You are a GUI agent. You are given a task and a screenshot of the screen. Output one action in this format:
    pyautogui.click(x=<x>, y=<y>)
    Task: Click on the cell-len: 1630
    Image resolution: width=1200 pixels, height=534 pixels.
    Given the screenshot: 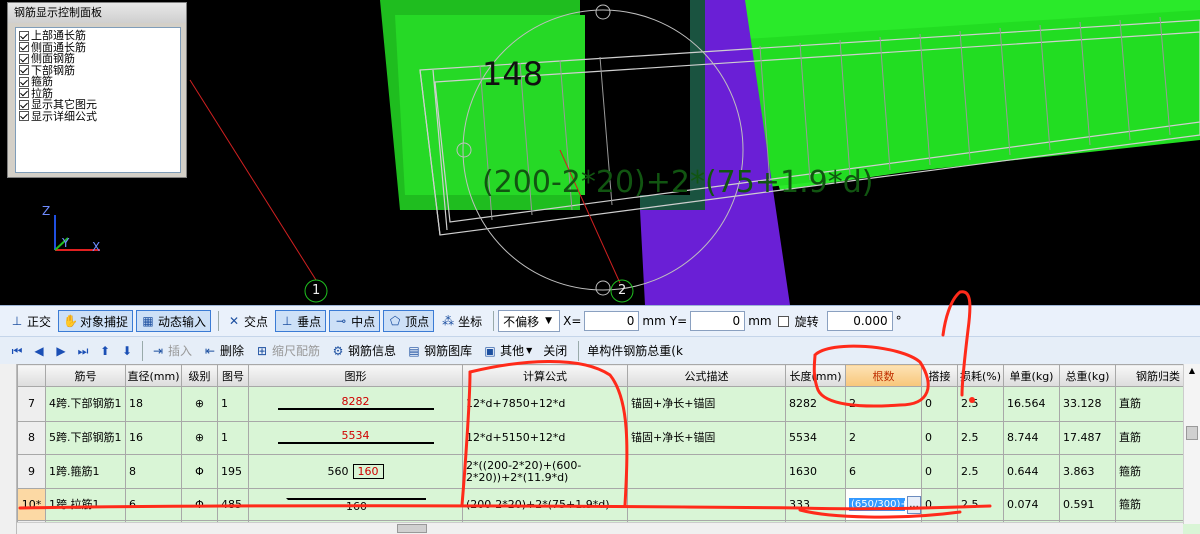 What is the action you would take?
    pyautogui.click(x=815, y=471)
    